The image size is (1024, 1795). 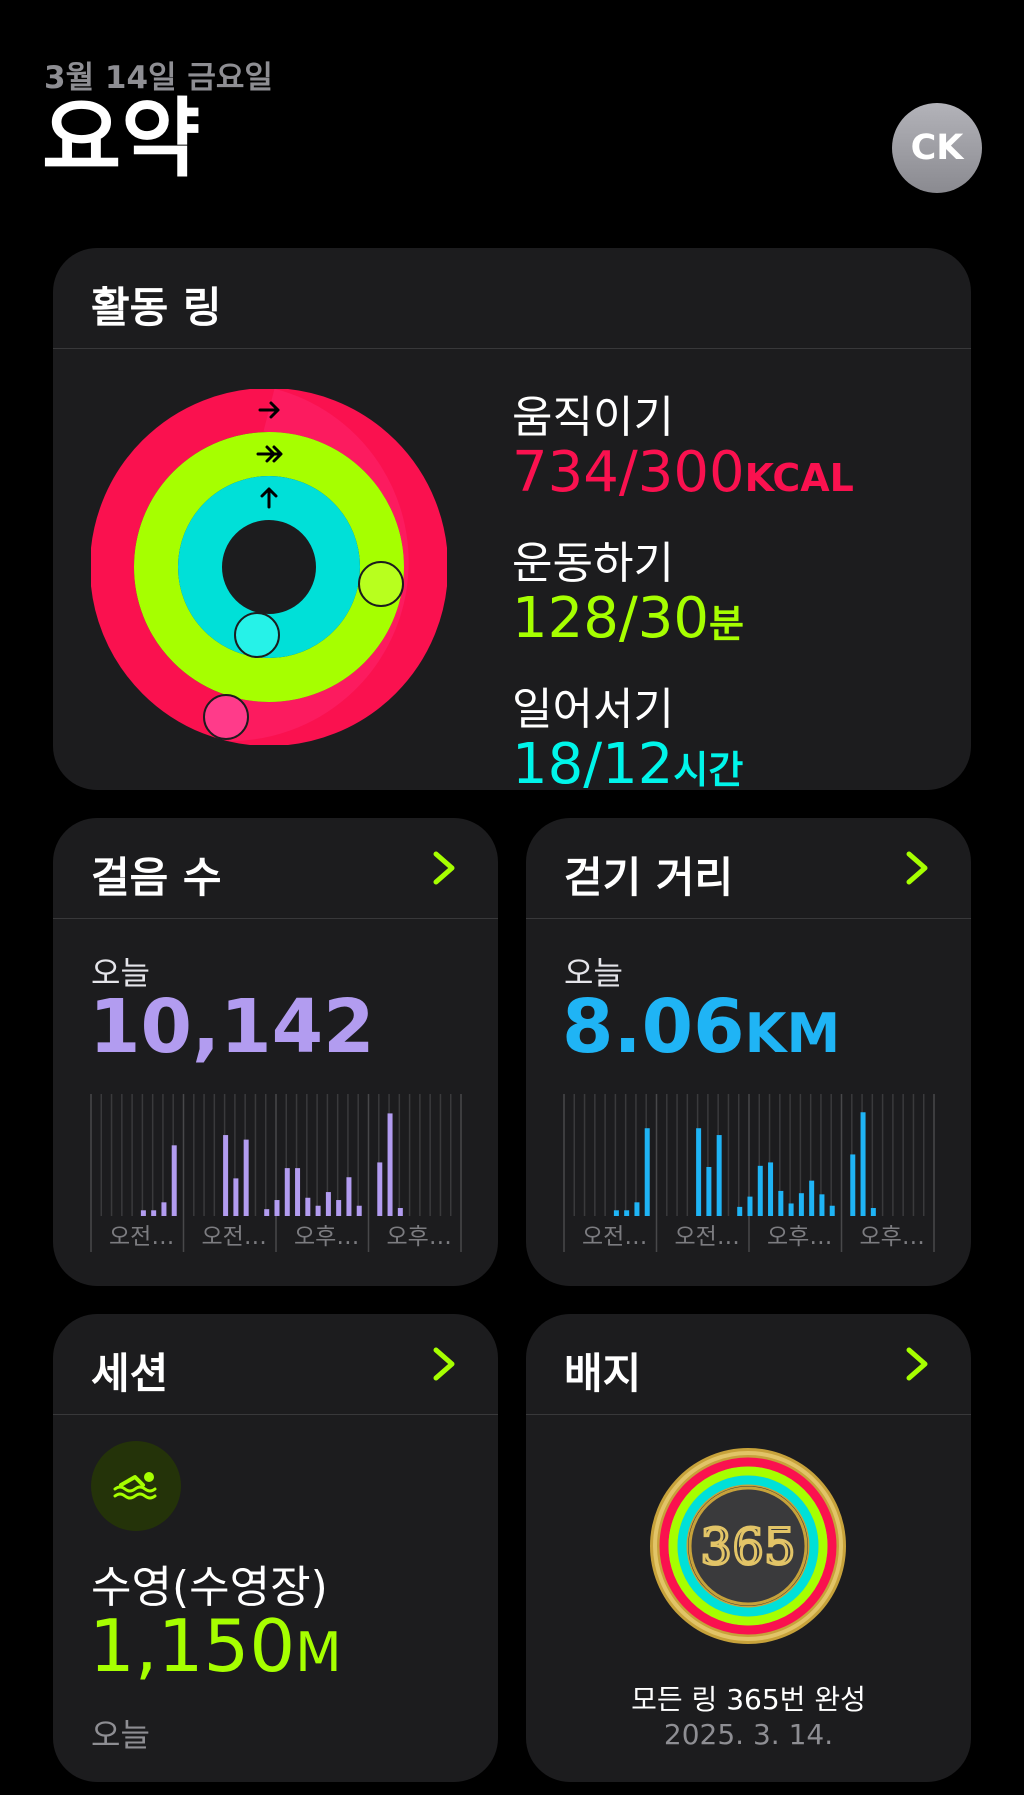 What do you see at coordinates (593, 417) in the screenshot?
I see `move-label: 움직이기` at bounding box center [593, 417].